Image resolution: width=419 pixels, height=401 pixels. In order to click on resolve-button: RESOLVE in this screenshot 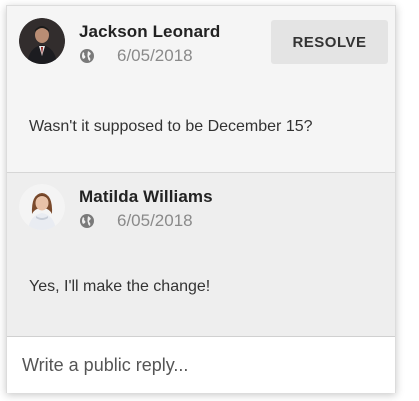, I will do `click(329, 42)`.